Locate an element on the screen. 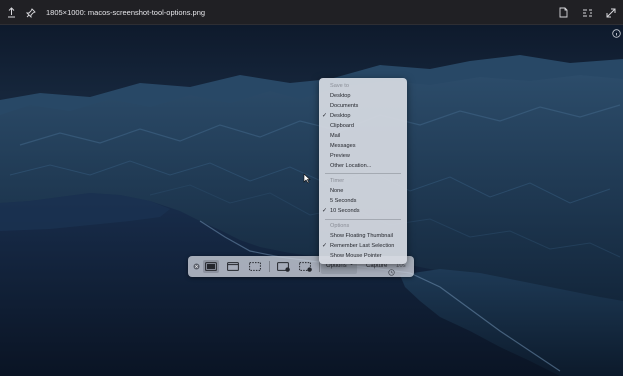  menu-item-save-preview: Preview is located at coordinates (363, 156).